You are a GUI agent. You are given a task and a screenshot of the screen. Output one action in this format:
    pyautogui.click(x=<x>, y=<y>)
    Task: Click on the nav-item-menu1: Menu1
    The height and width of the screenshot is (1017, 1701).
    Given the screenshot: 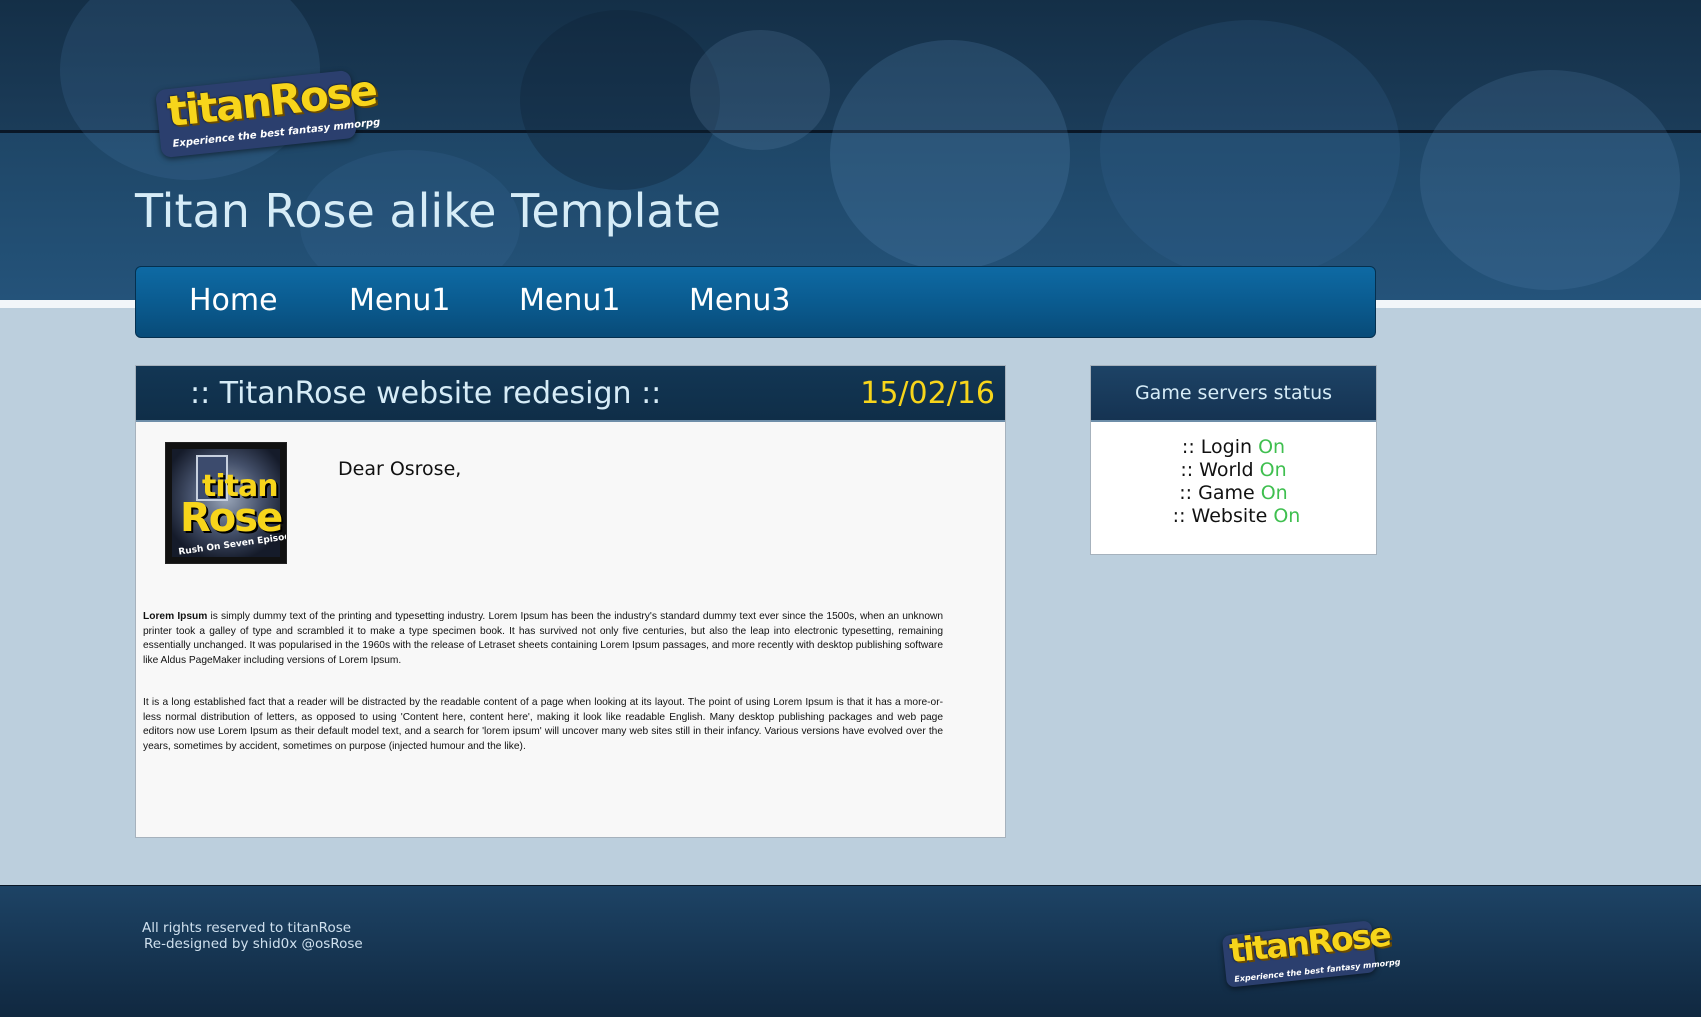 What is the action you would take?
    pyautogui.click(x=399, y=300)
    